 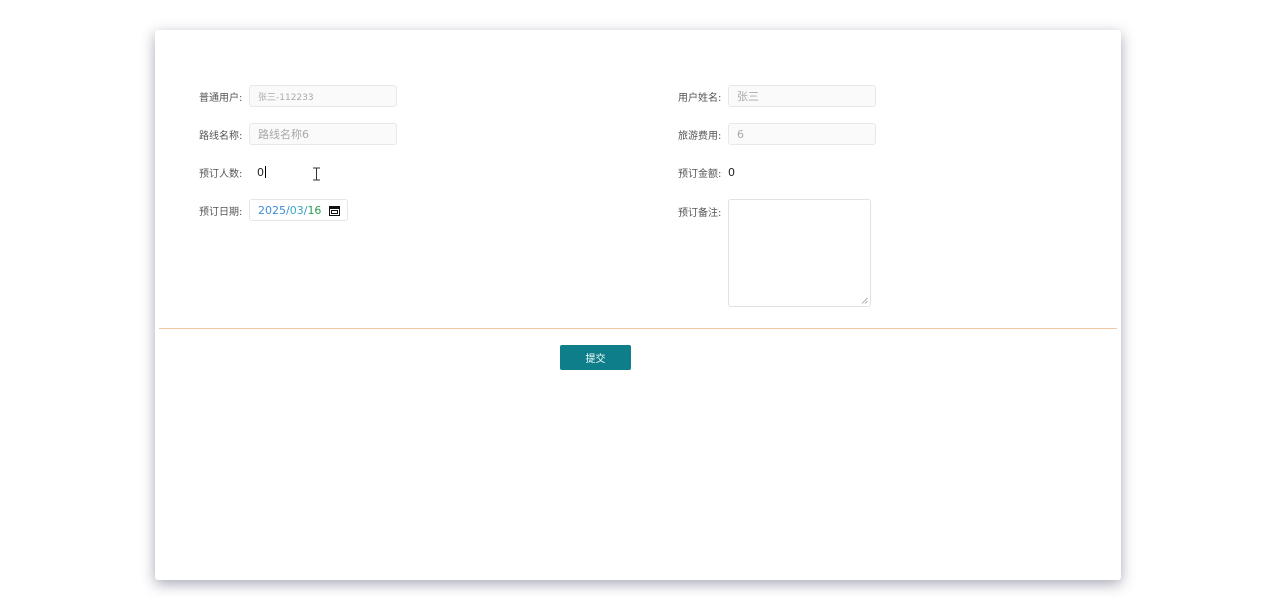 I want to click on date-field: 预订日期: 2025/03/16, so click(x=273, y=210).